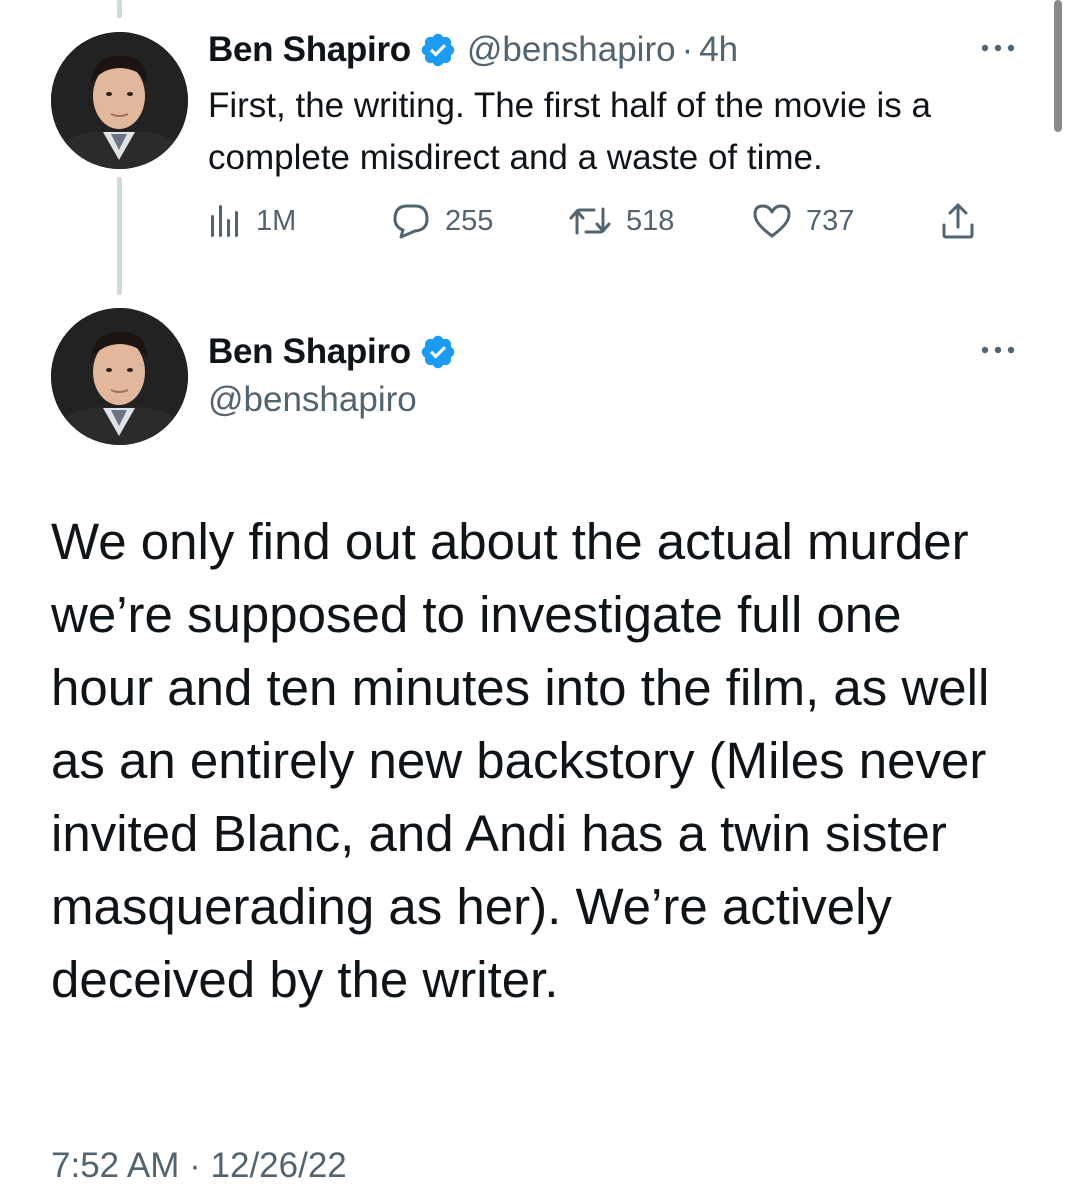 This screenshot has height=1200, width=1071. What do you see at coordinates (772, 221) in the screenshot?
I see `heart-icon` at bounding box center [772, 221].